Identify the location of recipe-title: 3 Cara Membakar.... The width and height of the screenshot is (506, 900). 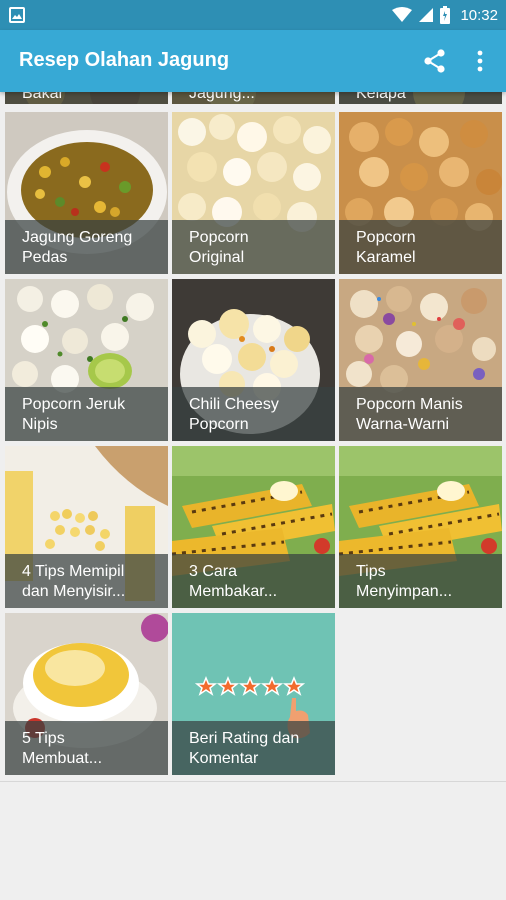
(253, 581).